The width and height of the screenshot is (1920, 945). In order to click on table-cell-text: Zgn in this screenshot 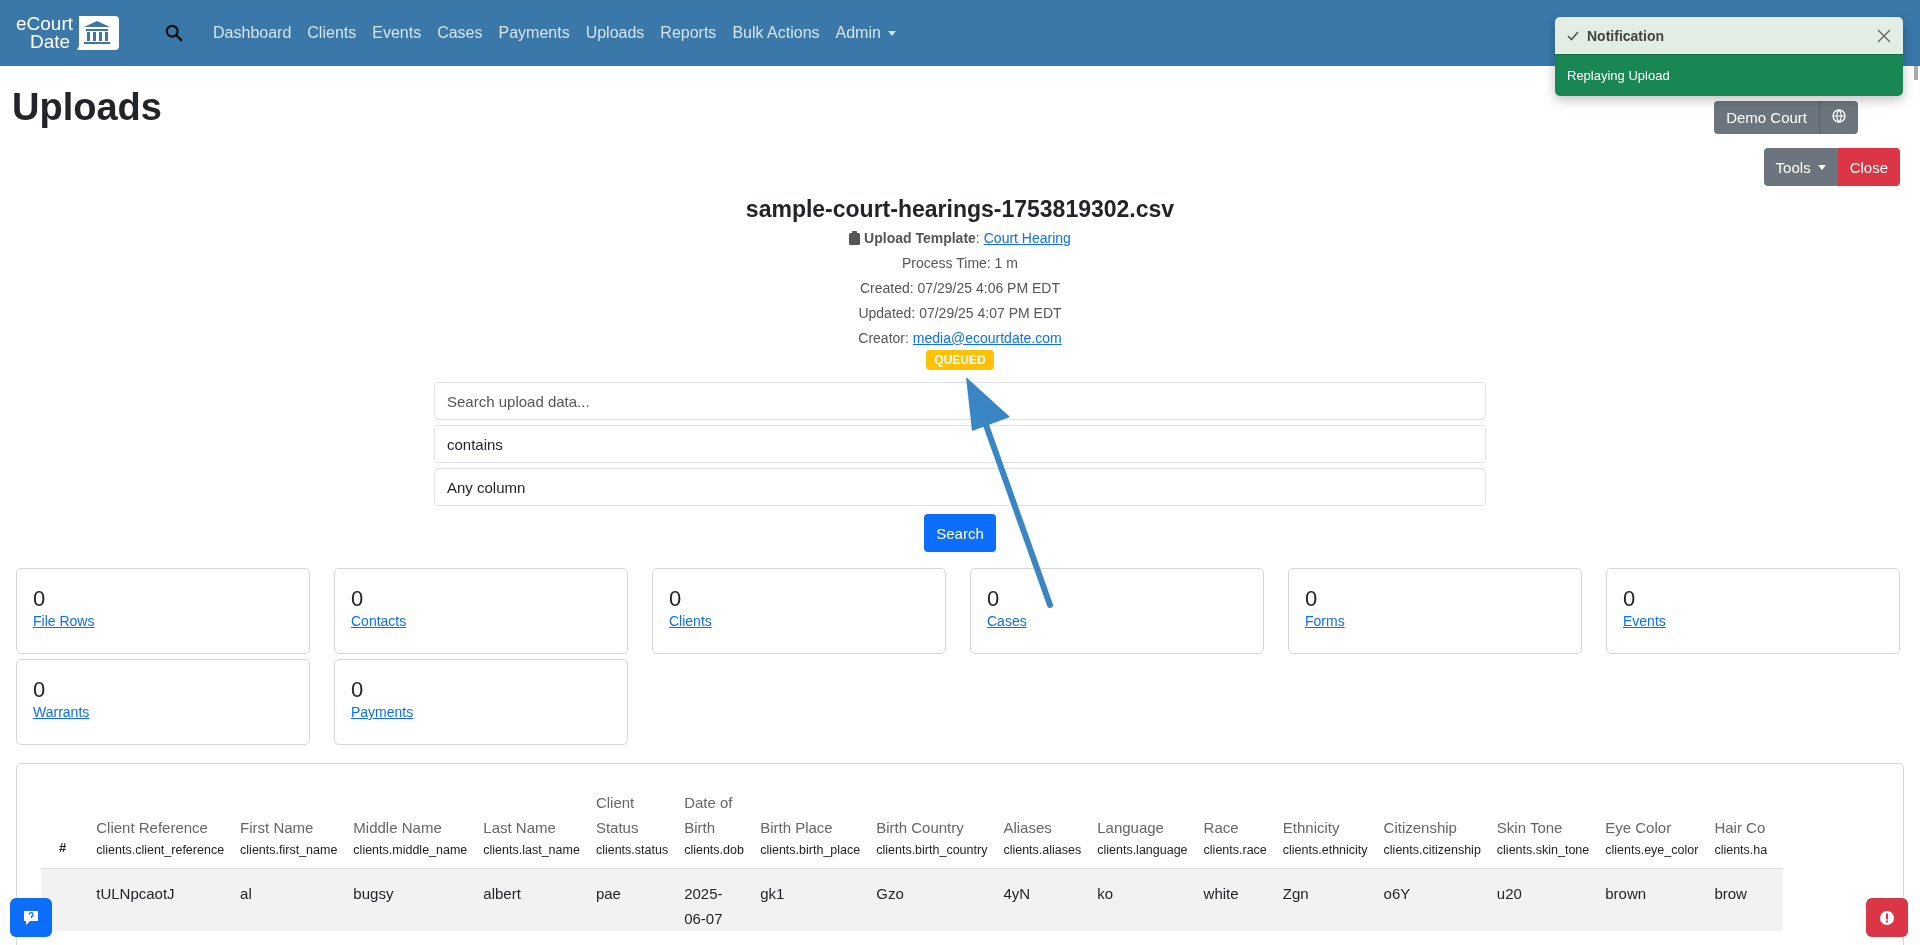, I will do `click(1295, 894)`.